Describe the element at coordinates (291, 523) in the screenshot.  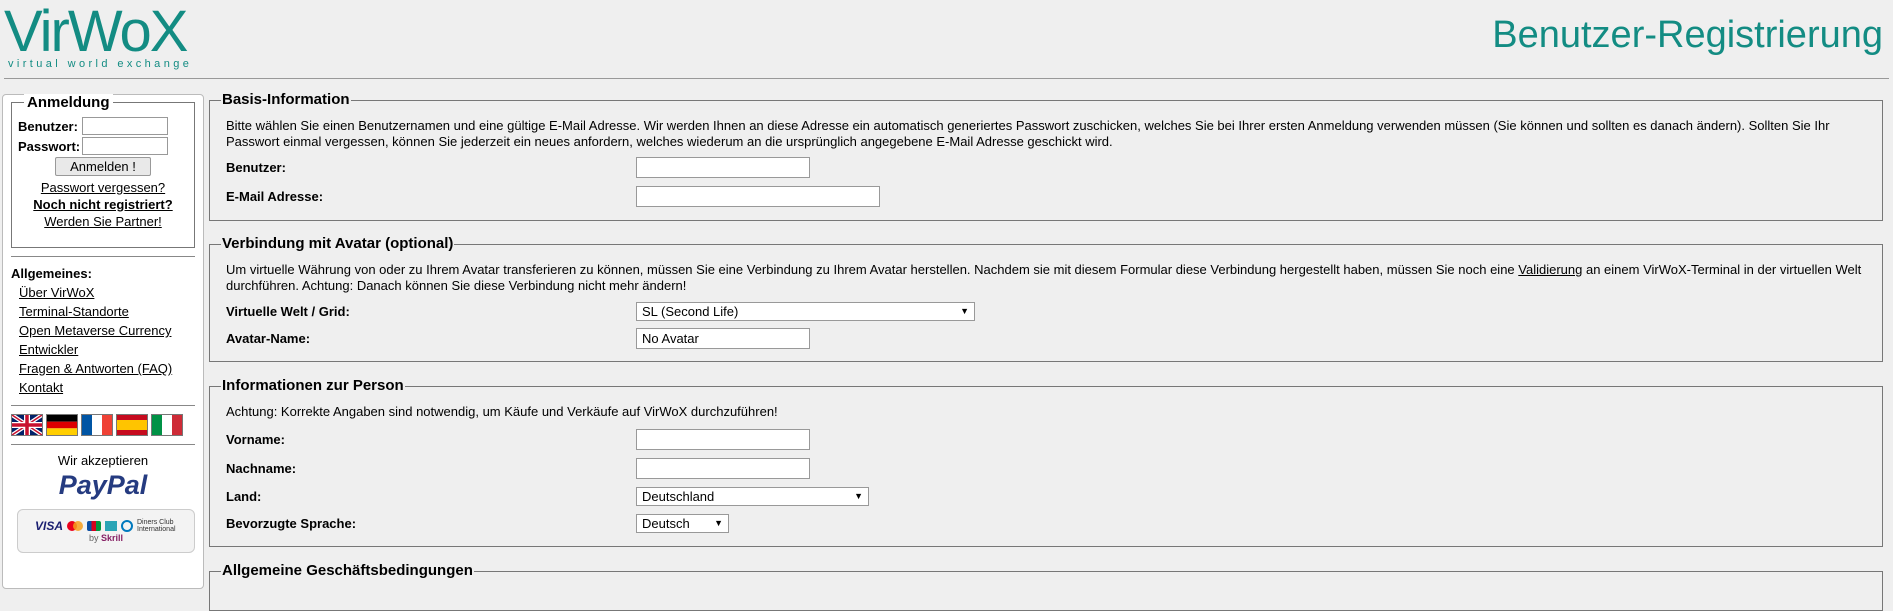
I see `language-label: Bevorzugte Sprache:` at that location.